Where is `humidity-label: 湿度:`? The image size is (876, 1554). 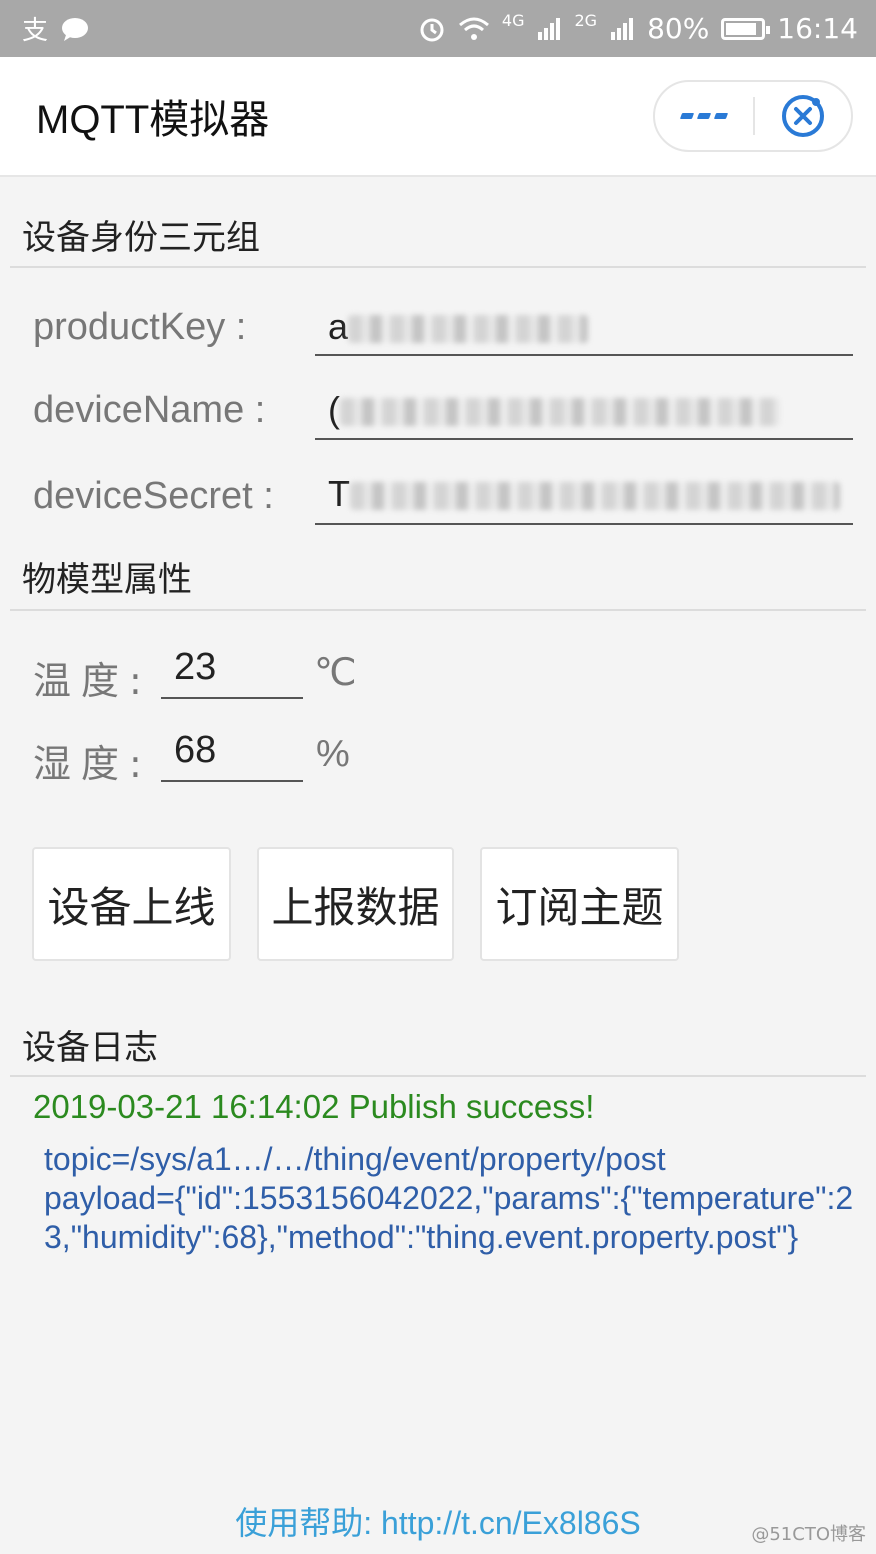
humidity-label: 湿度: is located at coordinates (92, 764).